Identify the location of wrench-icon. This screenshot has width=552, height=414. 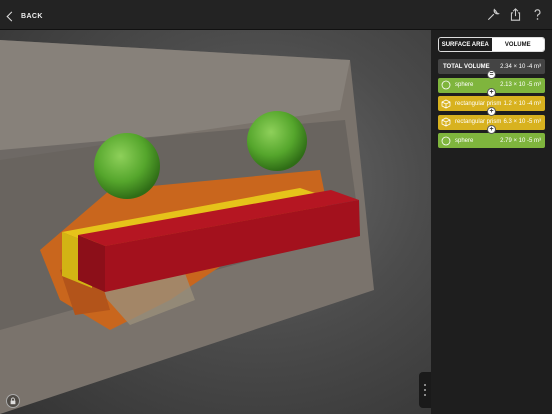
(493, 14).